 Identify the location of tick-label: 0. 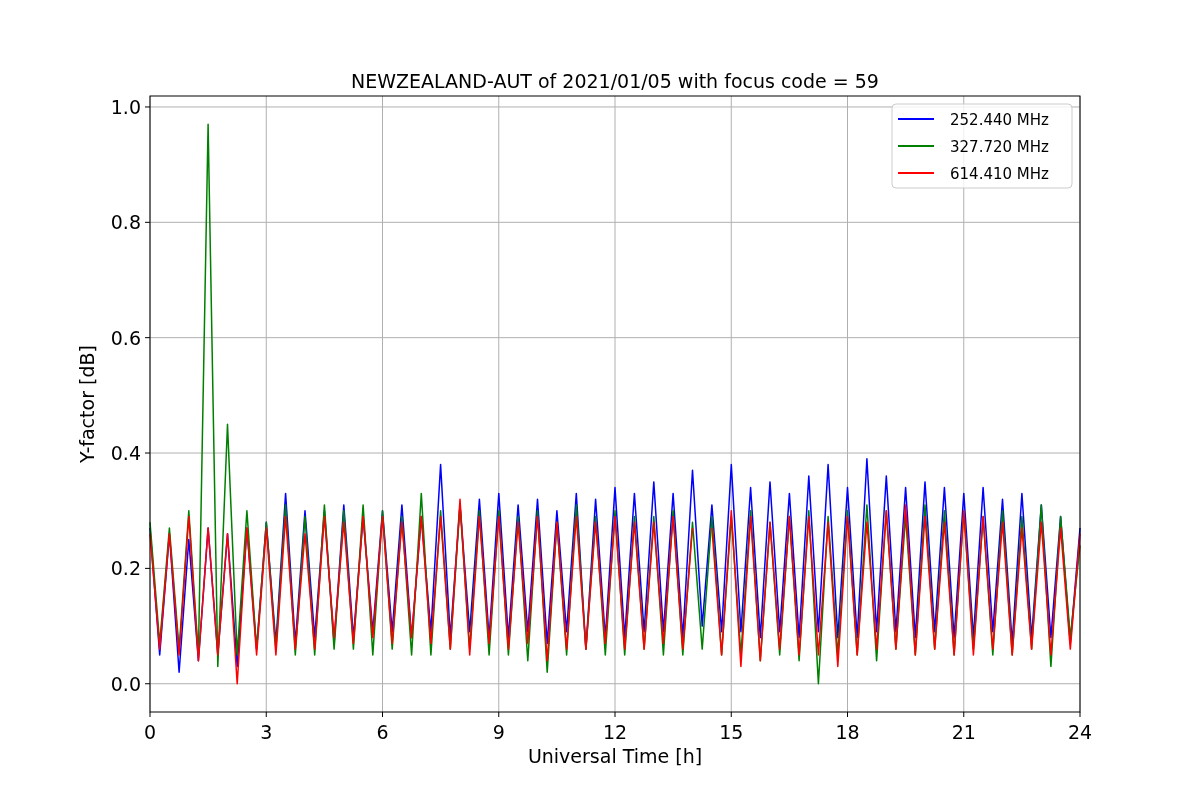
(150, 732).